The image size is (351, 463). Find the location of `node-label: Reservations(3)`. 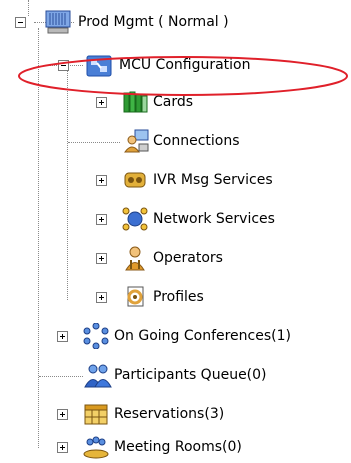

node-label: Reservations(3) is located at coordinates (169, 414).